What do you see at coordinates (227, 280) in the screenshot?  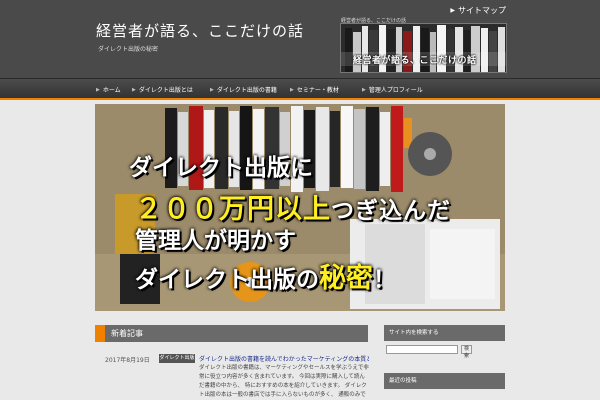 I see `hero-line-4-start: ダイレクト出版の` at bounding box center [227, 280].